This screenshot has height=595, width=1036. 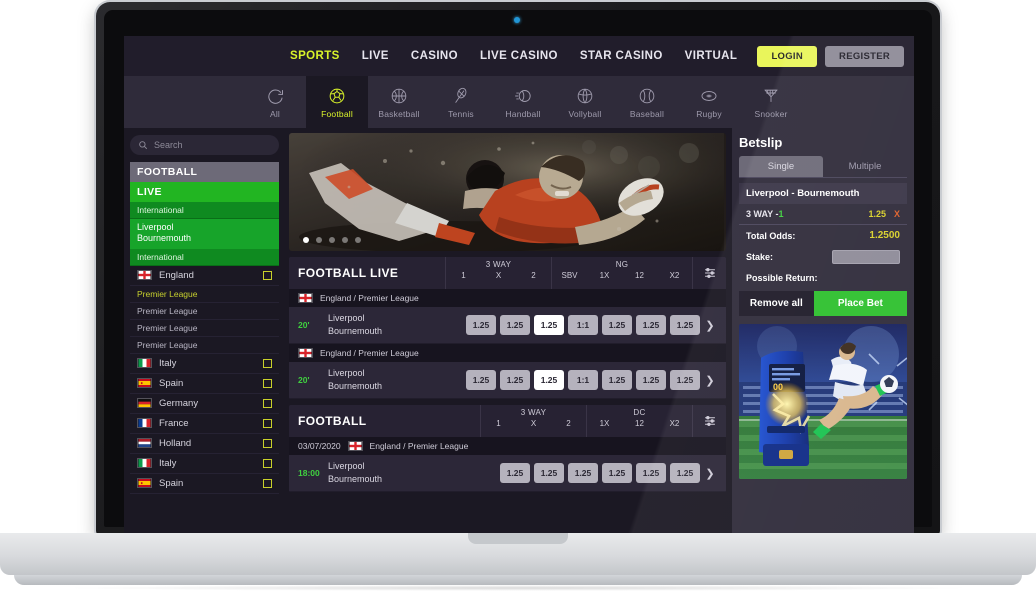 What do you see at coordinates (621, 56) in the screenshot?
I see `nav-link-star-casino: STAR CASINO` at bounding box center [621, 56].